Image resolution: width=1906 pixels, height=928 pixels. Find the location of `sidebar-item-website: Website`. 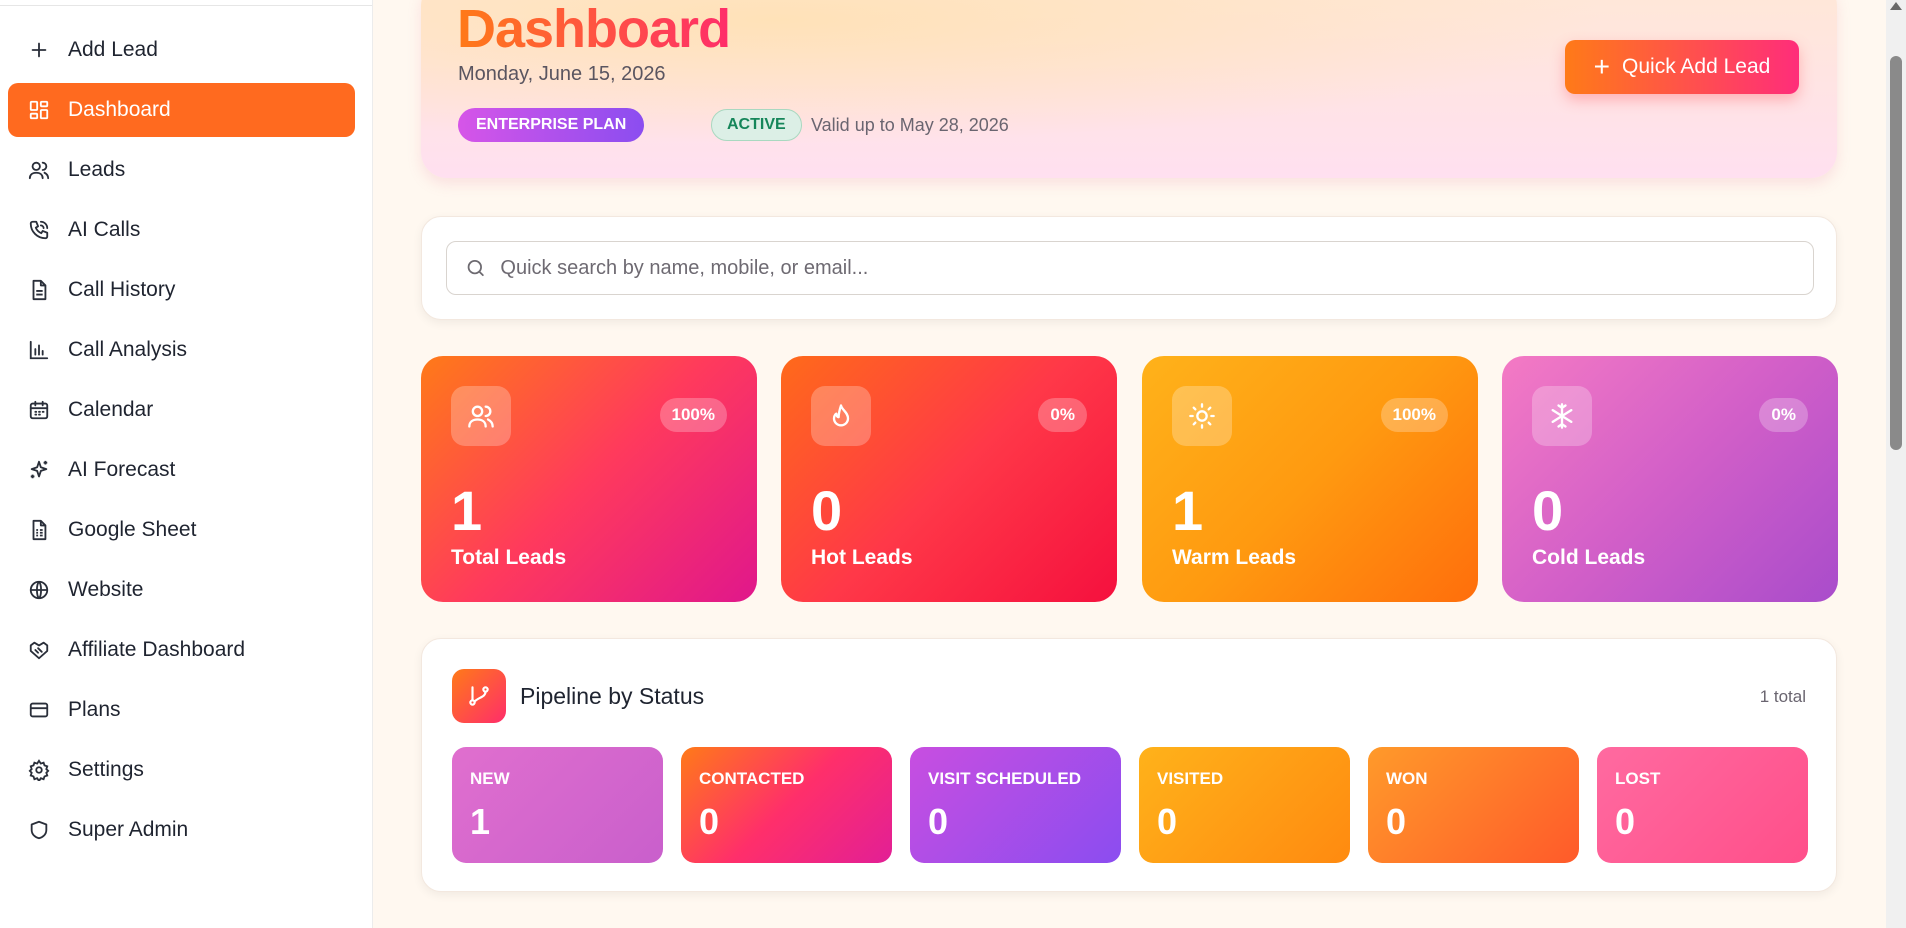

sidebar-item-website: Website is located at coordinates (181, 590).